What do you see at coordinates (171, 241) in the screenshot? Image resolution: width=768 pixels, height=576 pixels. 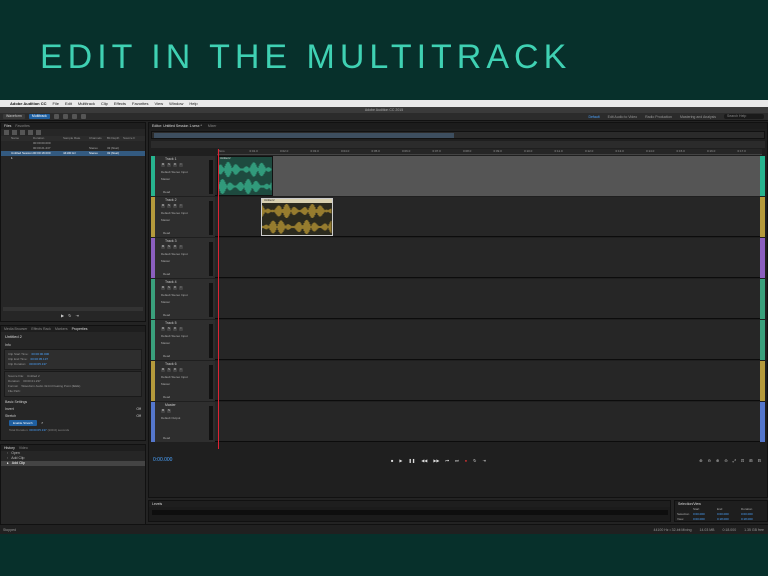 I see `track-name: Track 3` at bounding box center [171, 241].